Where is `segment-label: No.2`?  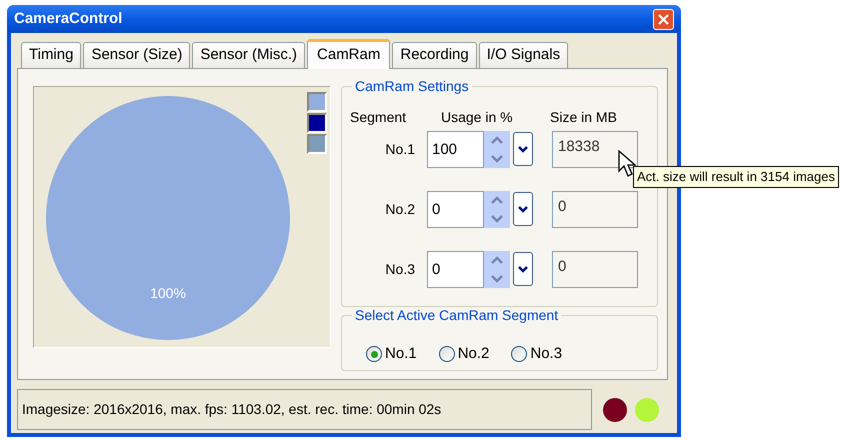 segment-label: No.2 is located at coordinates (400, 209).